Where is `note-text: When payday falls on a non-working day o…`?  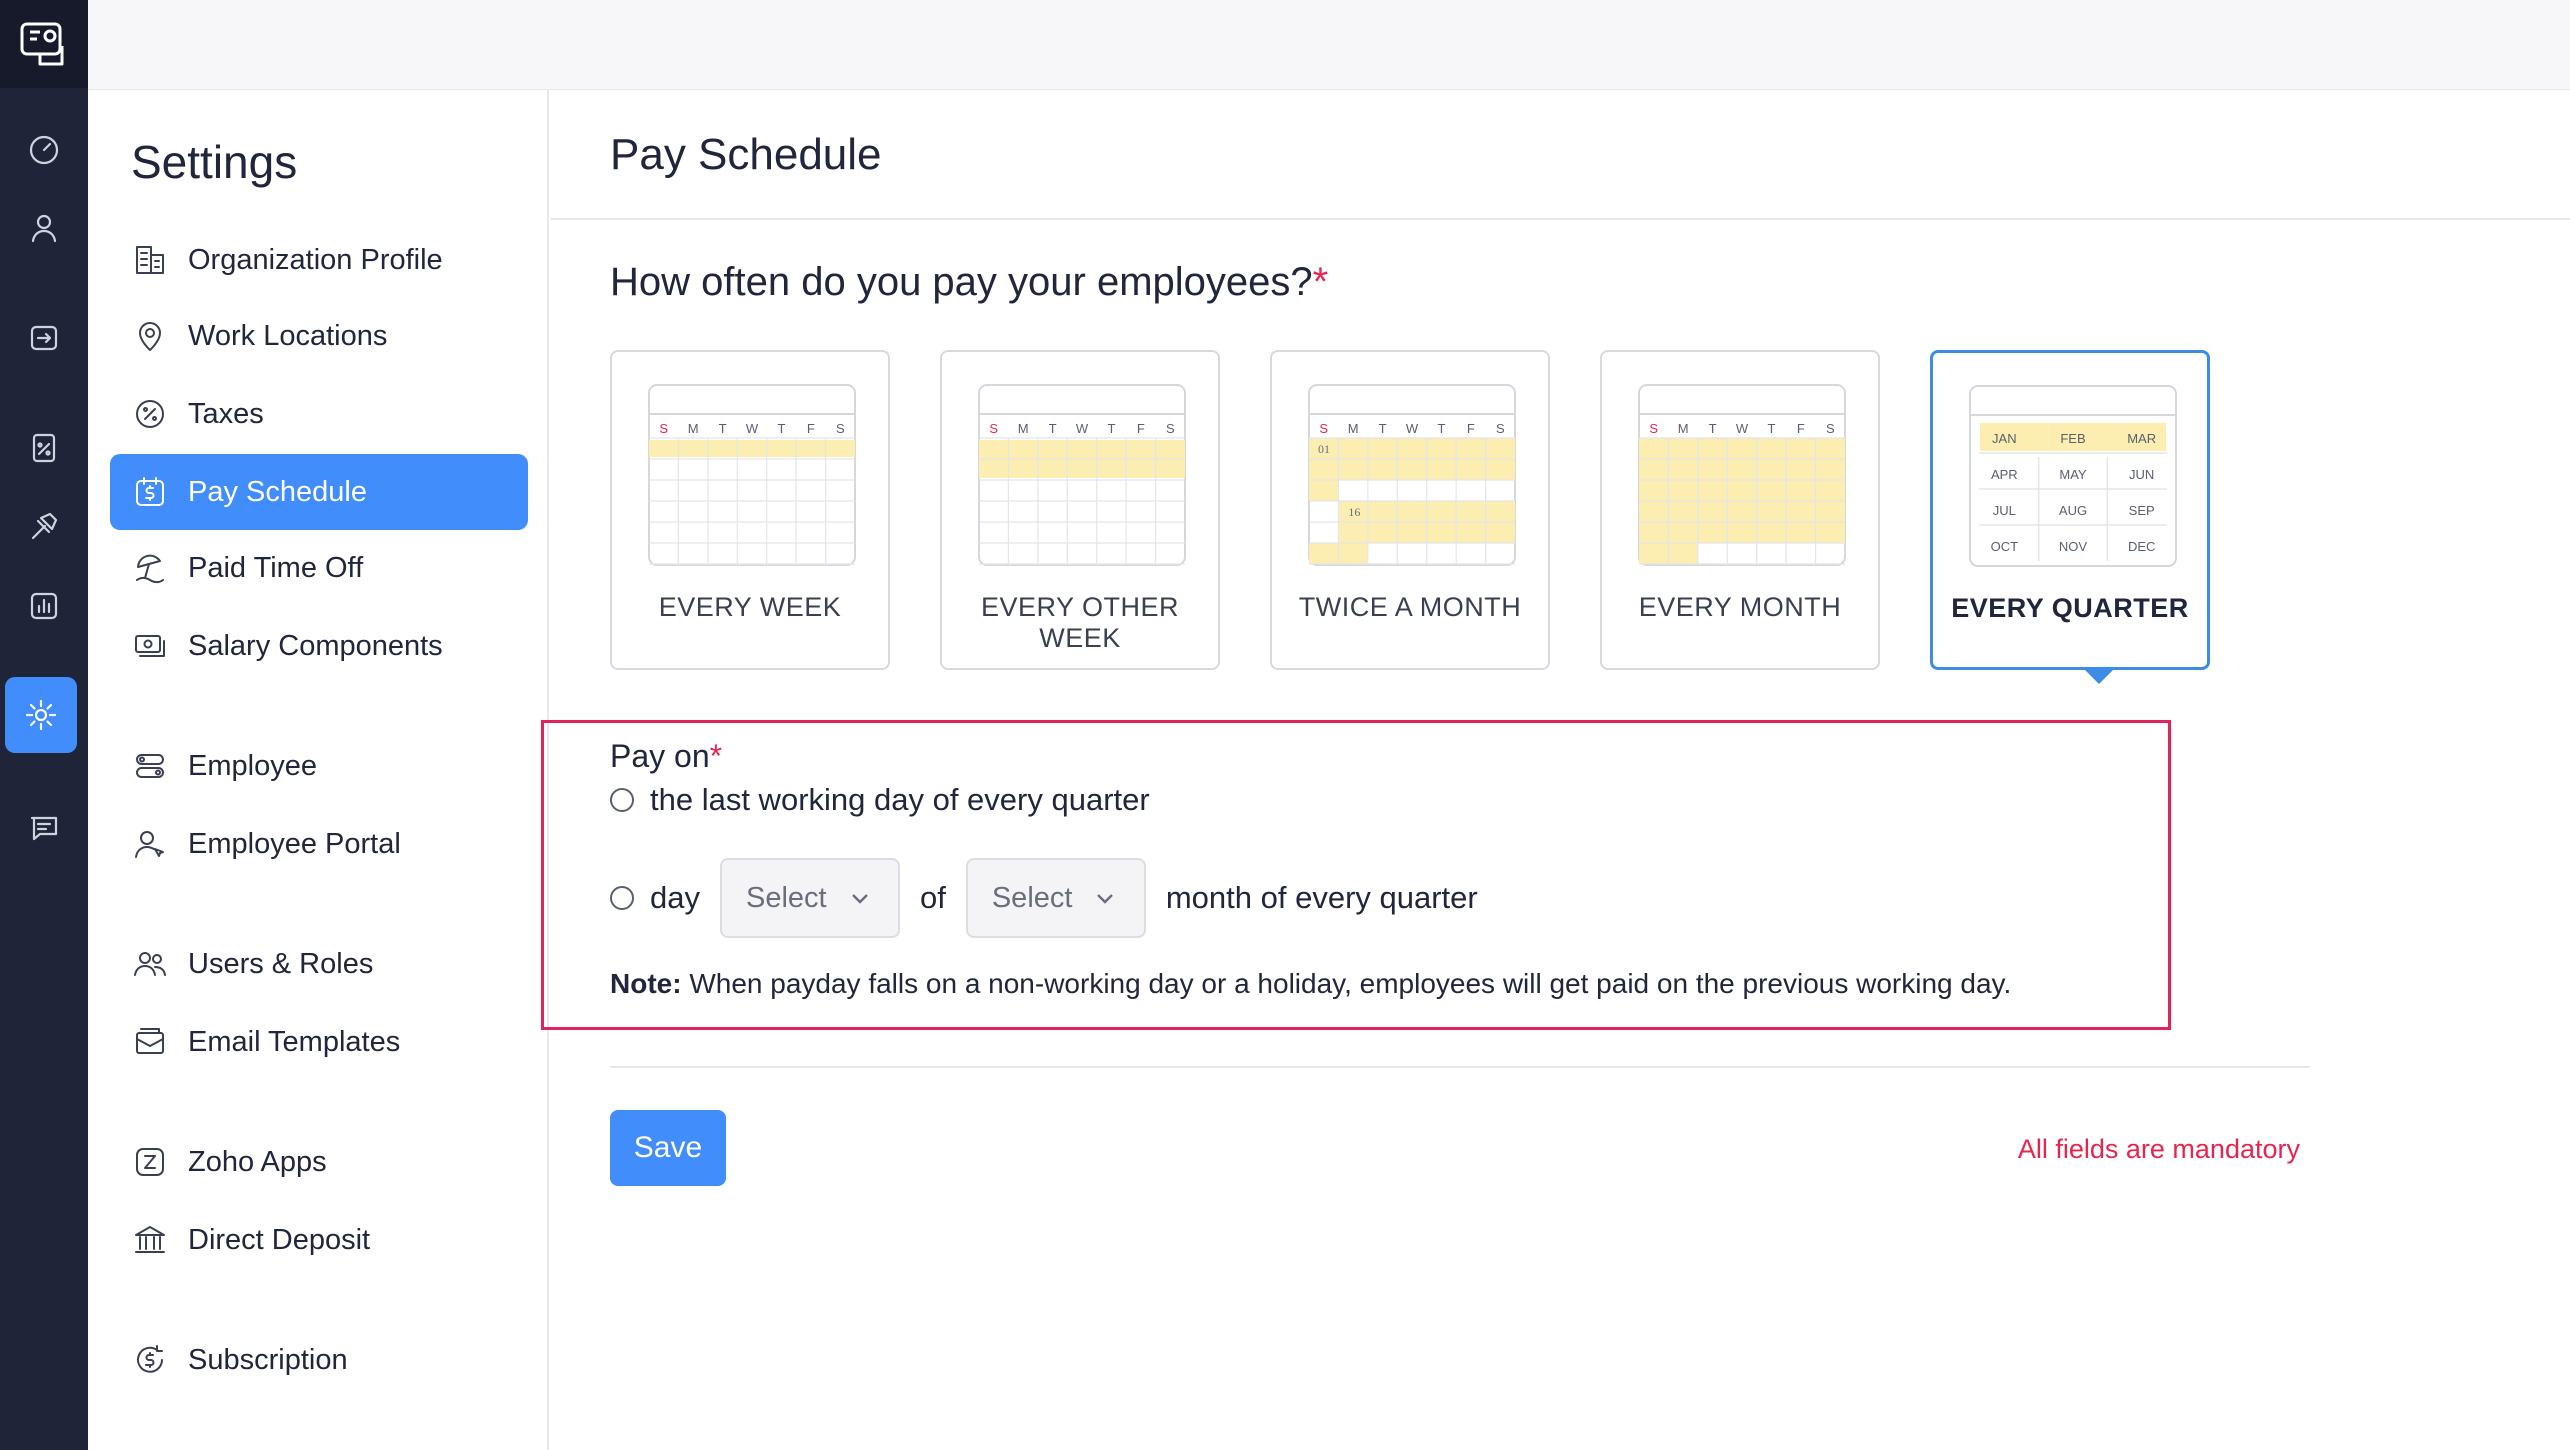 note-text: When payday falls on a non-working day o… is located at coordinates (1346, 983).